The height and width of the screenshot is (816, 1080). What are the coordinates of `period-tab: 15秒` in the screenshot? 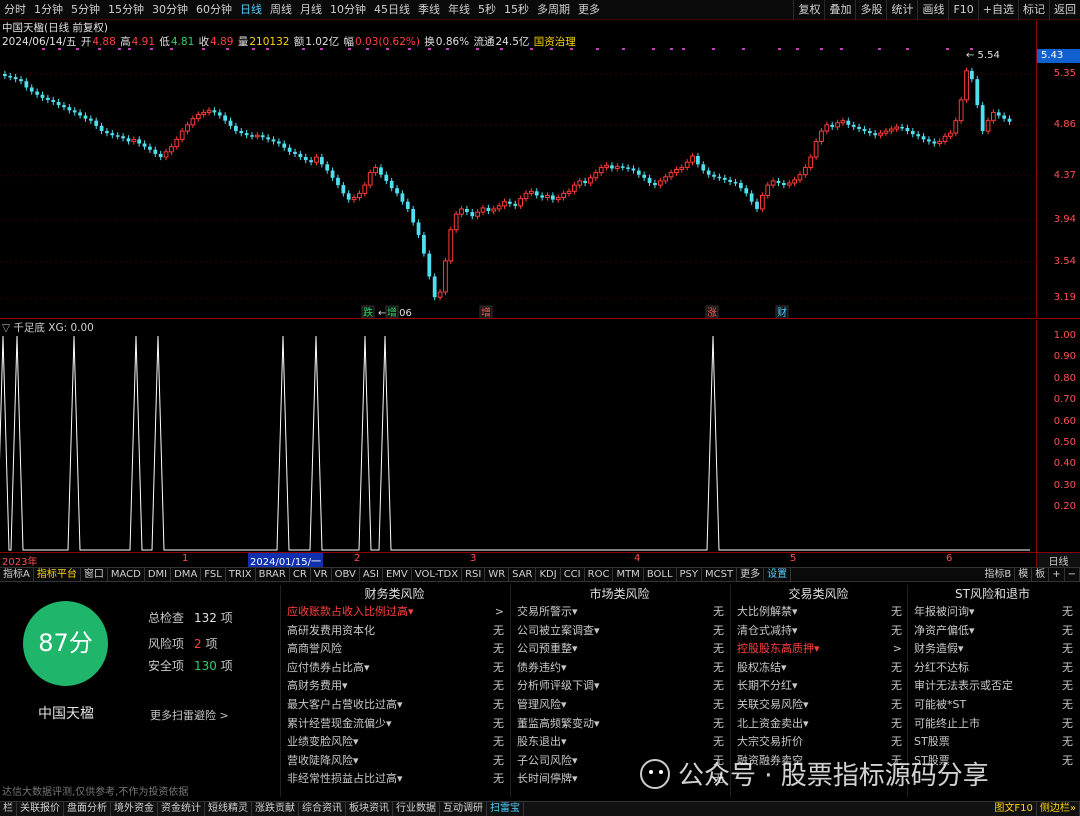 It's located at (516, 10).